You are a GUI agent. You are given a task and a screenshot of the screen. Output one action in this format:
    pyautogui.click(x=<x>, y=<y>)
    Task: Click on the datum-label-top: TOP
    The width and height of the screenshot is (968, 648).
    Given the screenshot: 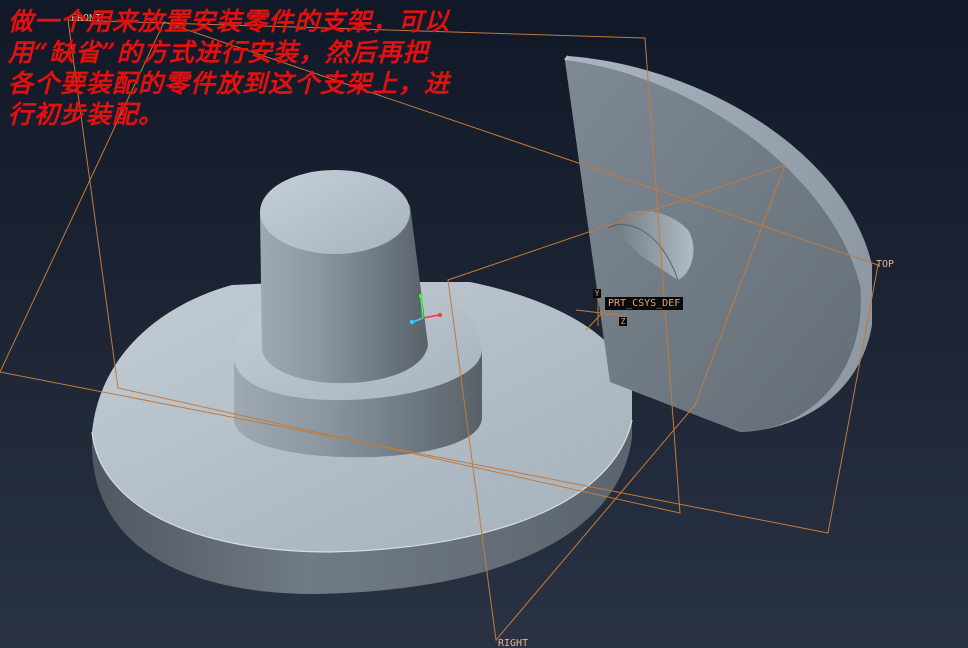 What is the action you would take?
    pyautogui.click(x=885, y=264)
    